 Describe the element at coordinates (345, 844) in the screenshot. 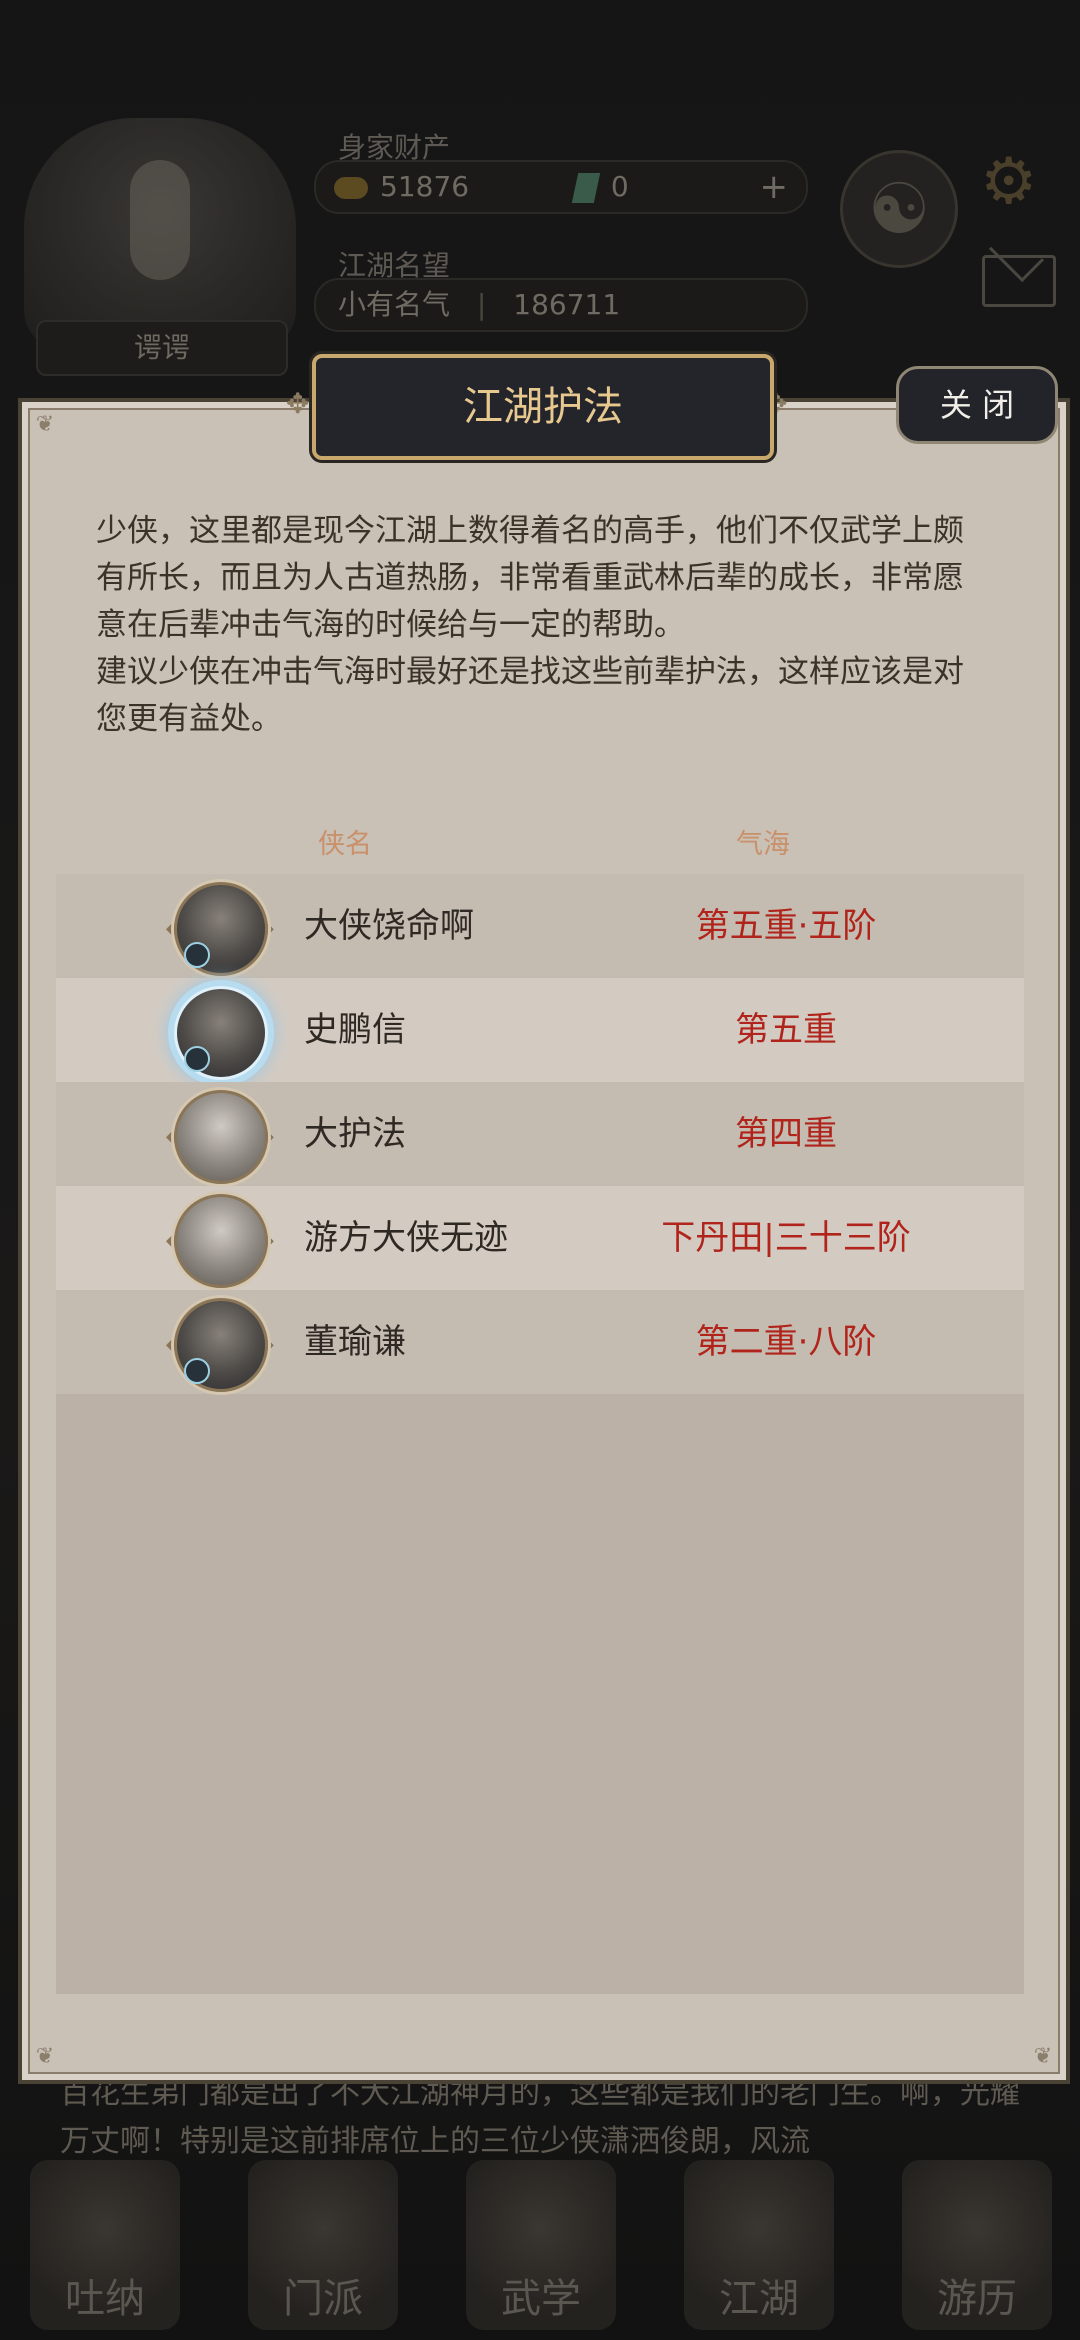

I see `column-header-name: 侠名` at that location.